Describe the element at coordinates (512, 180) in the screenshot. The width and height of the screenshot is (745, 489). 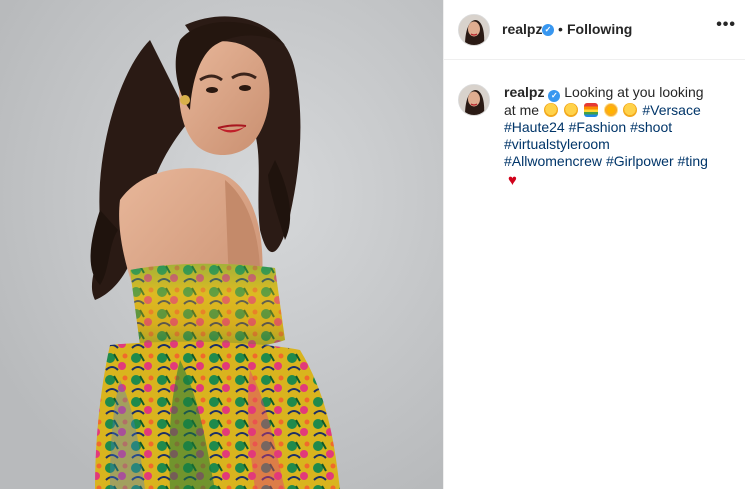
I see `red-heart-emoji-icon: ♥` at that location.